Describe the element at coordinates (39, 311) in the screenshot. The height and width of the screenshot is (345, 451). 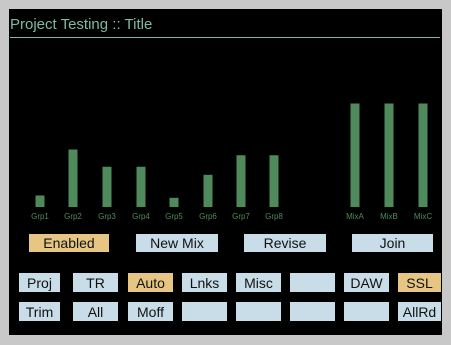
I see `trim-button: Trim` at that location.